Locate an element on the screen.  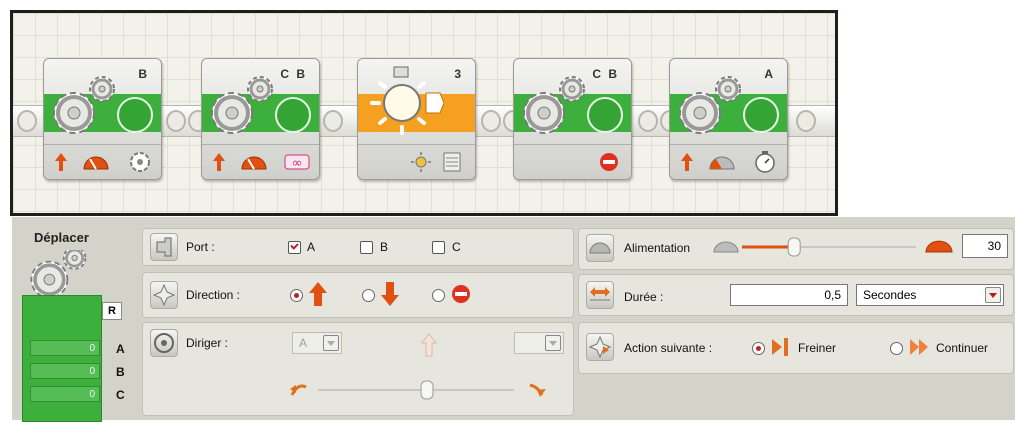
port-a-value: 0 is located at coordinates (65, 348).